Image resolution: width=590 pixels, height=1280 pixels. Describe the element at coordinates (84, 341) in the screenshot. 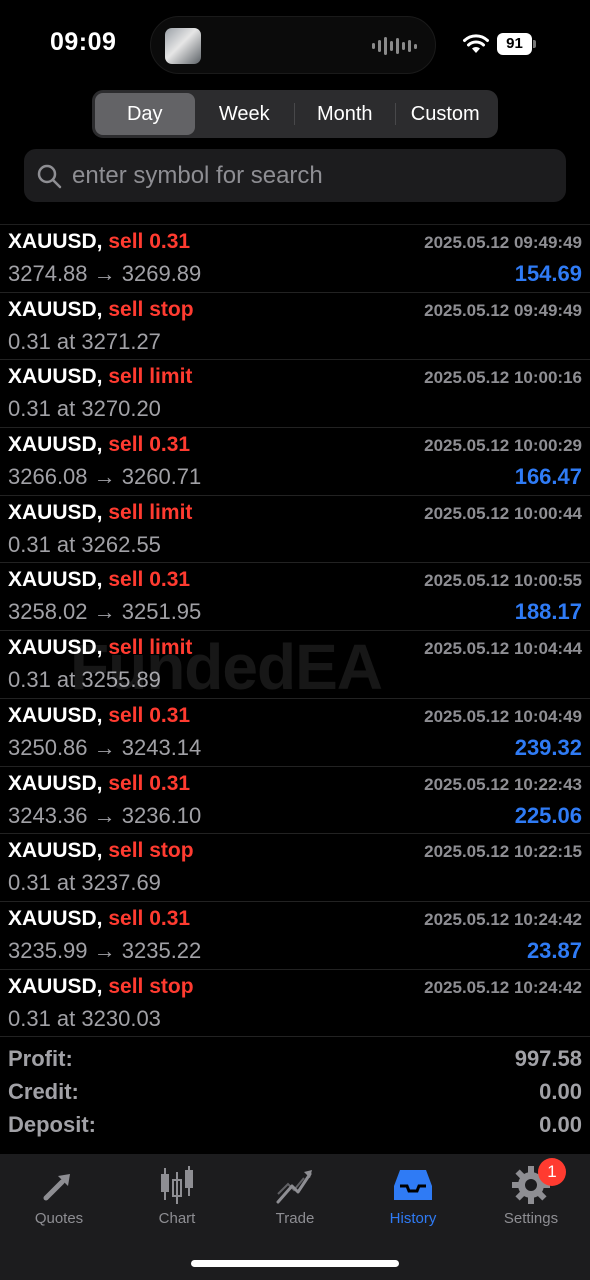

I see `deal-detail: 0.31 at 3271.27` at that location.